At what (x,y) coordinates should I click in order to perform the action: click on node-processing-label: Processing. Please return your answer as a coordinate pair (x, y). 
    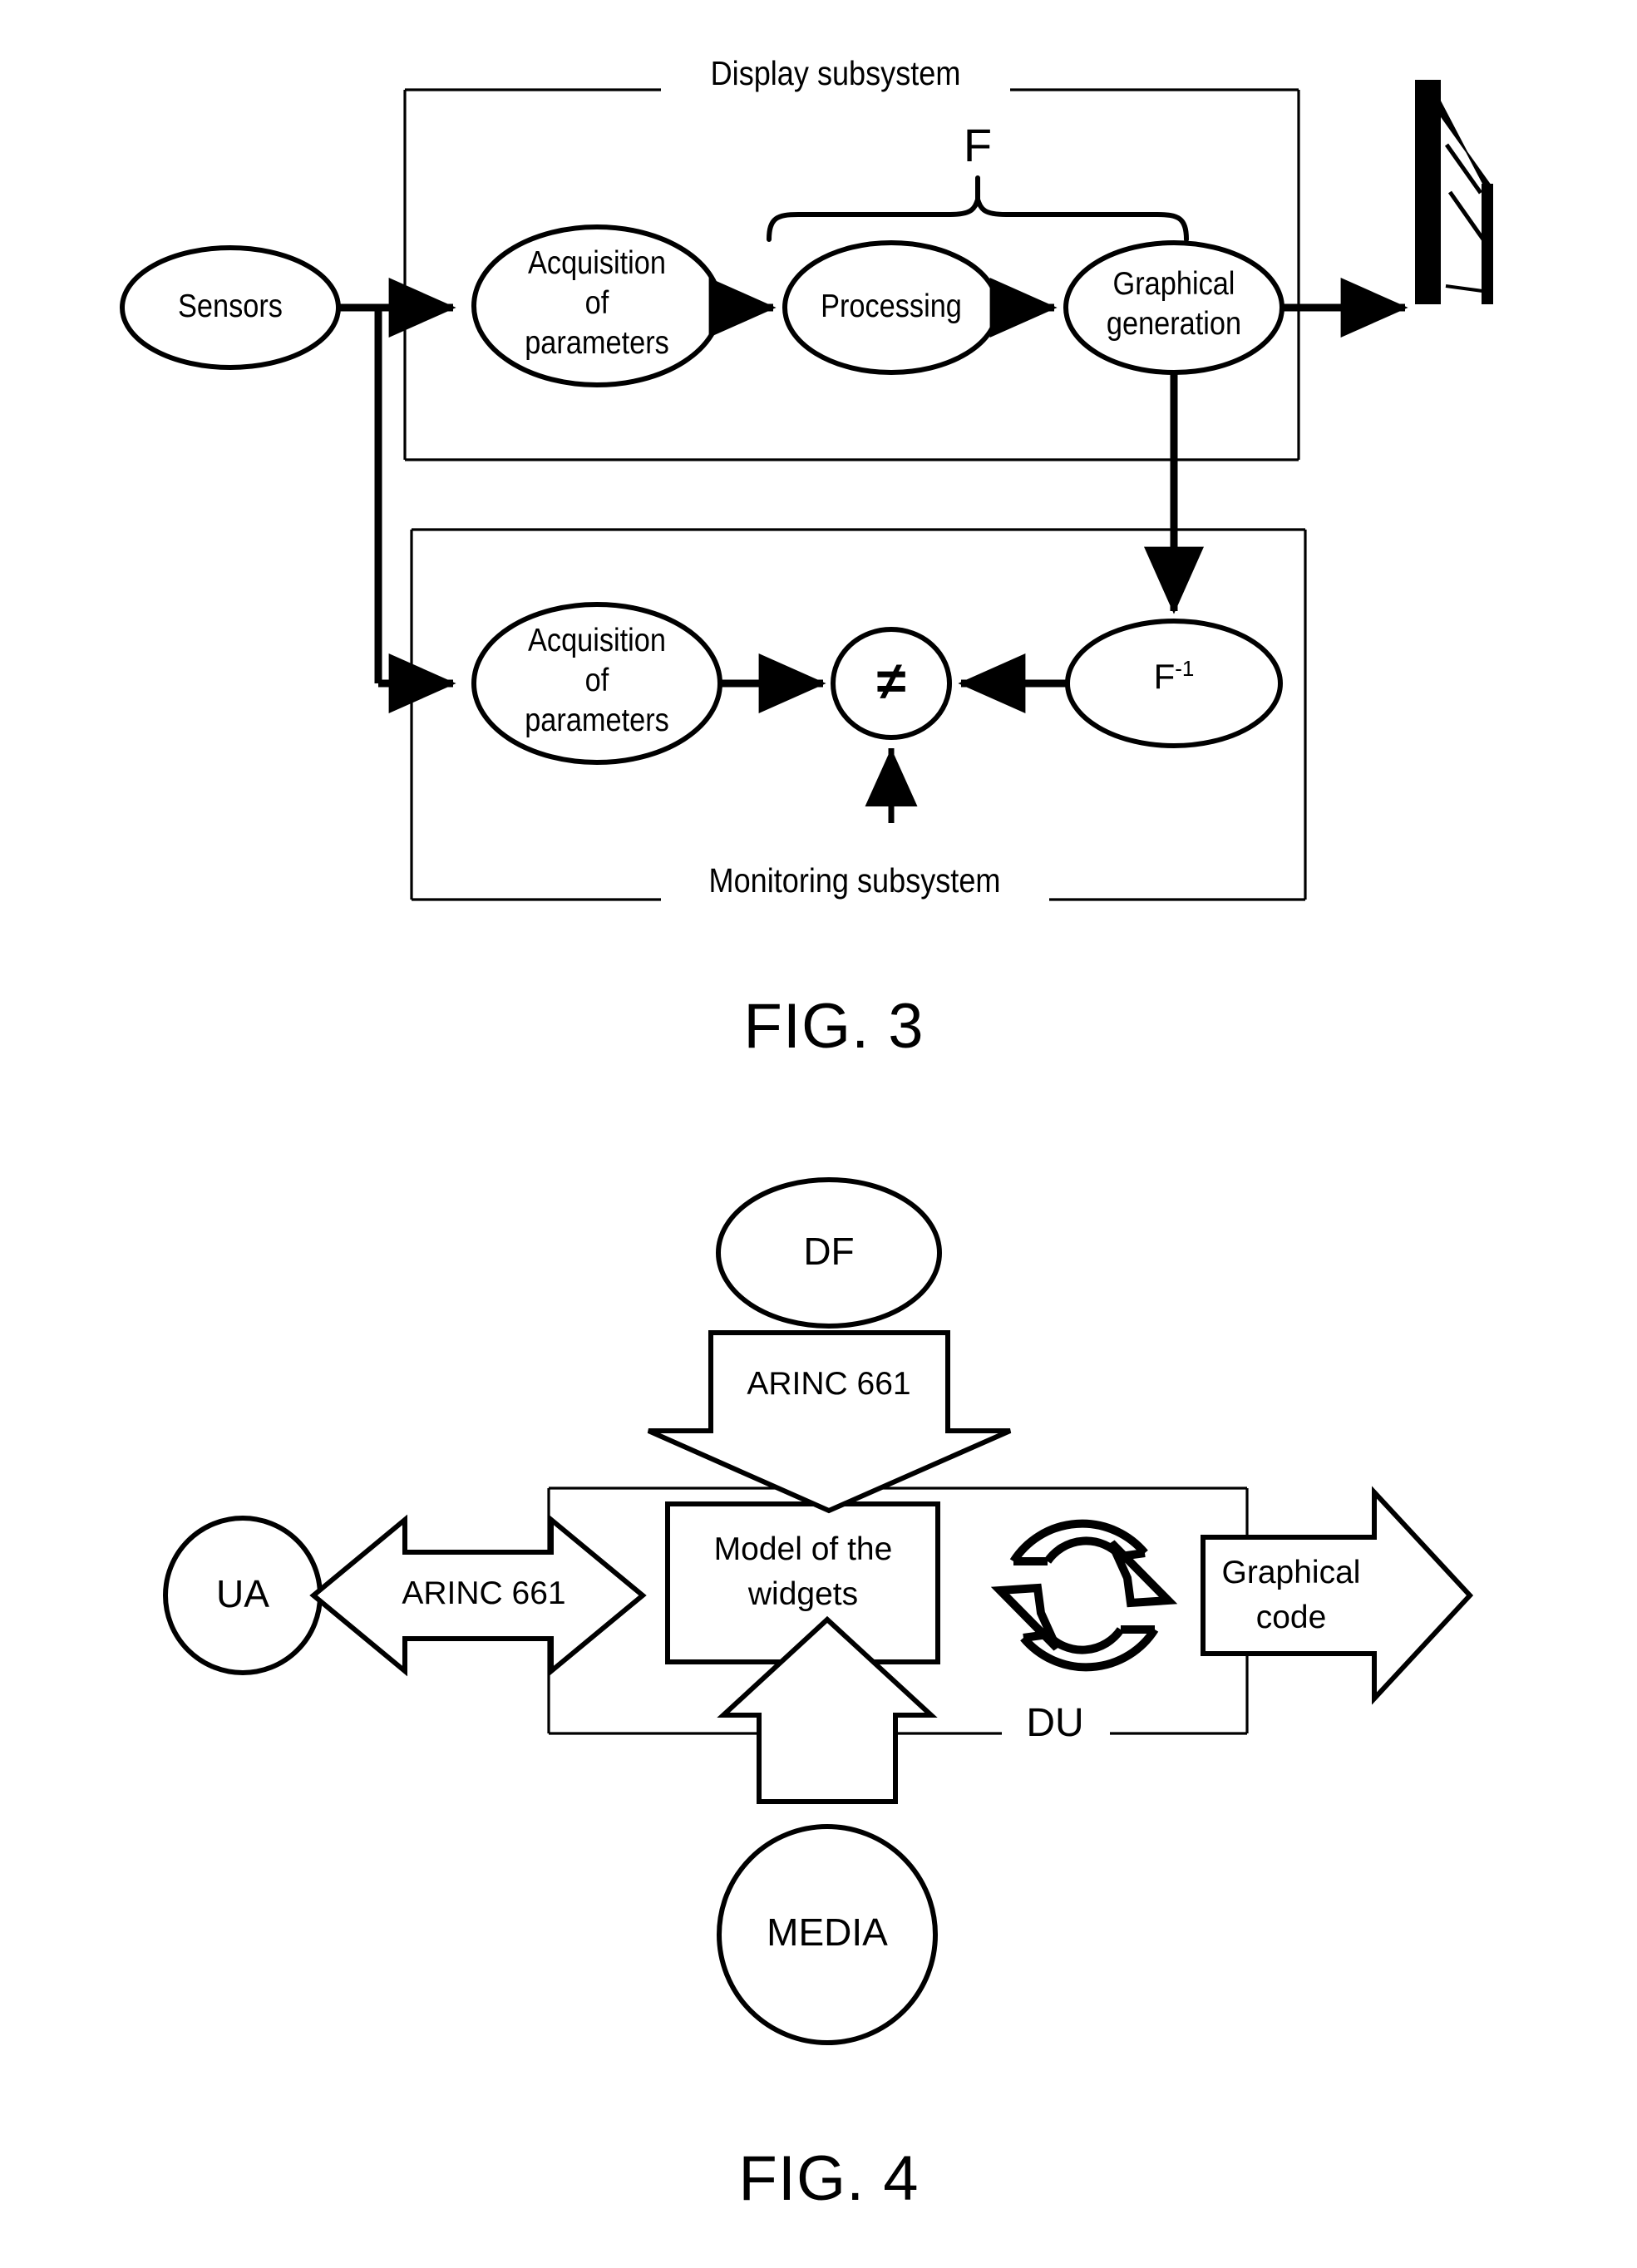
    Looking at the image, I should click on (891, 306).